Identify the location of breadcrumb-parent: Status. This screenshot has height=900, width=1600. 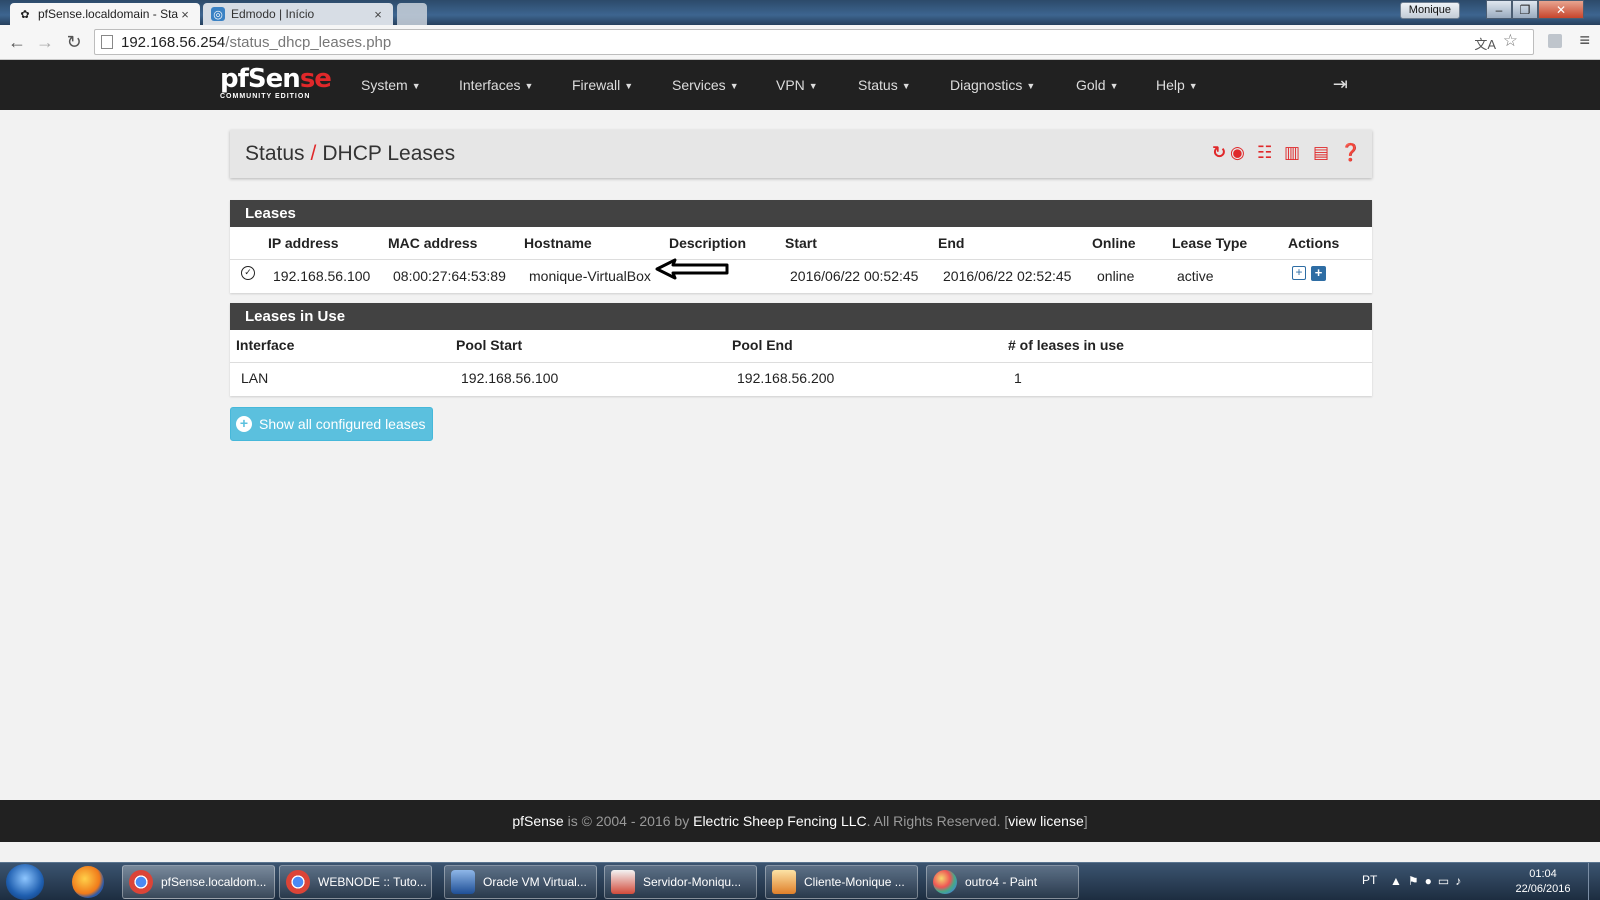
(275, 153).